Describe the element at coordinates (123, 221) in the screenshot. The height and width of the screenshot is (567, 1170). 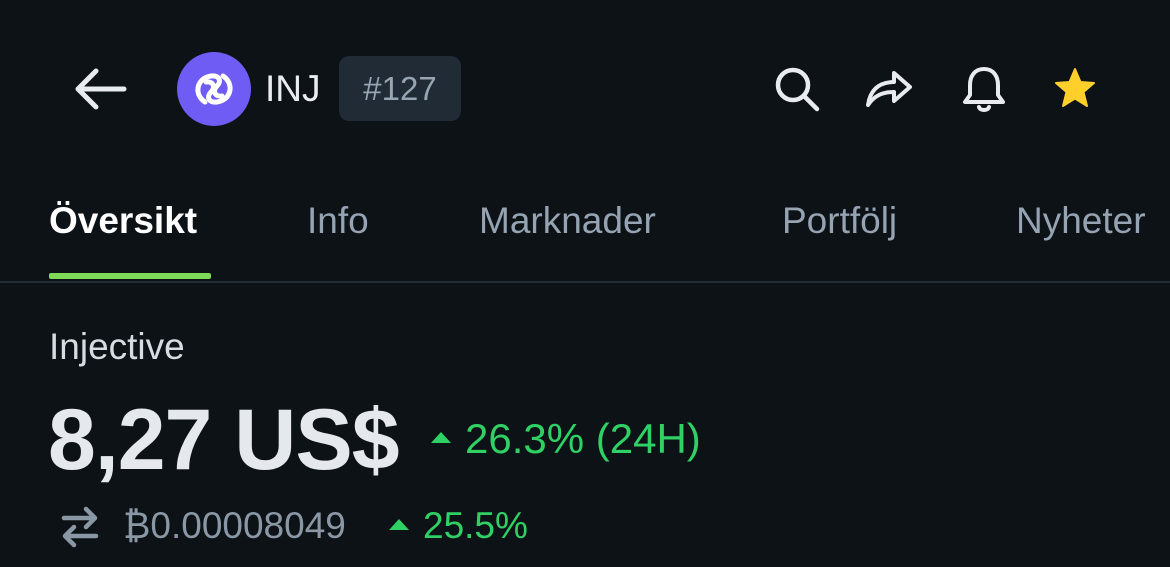
I see `tab-oversikt: Översikt` at that location.